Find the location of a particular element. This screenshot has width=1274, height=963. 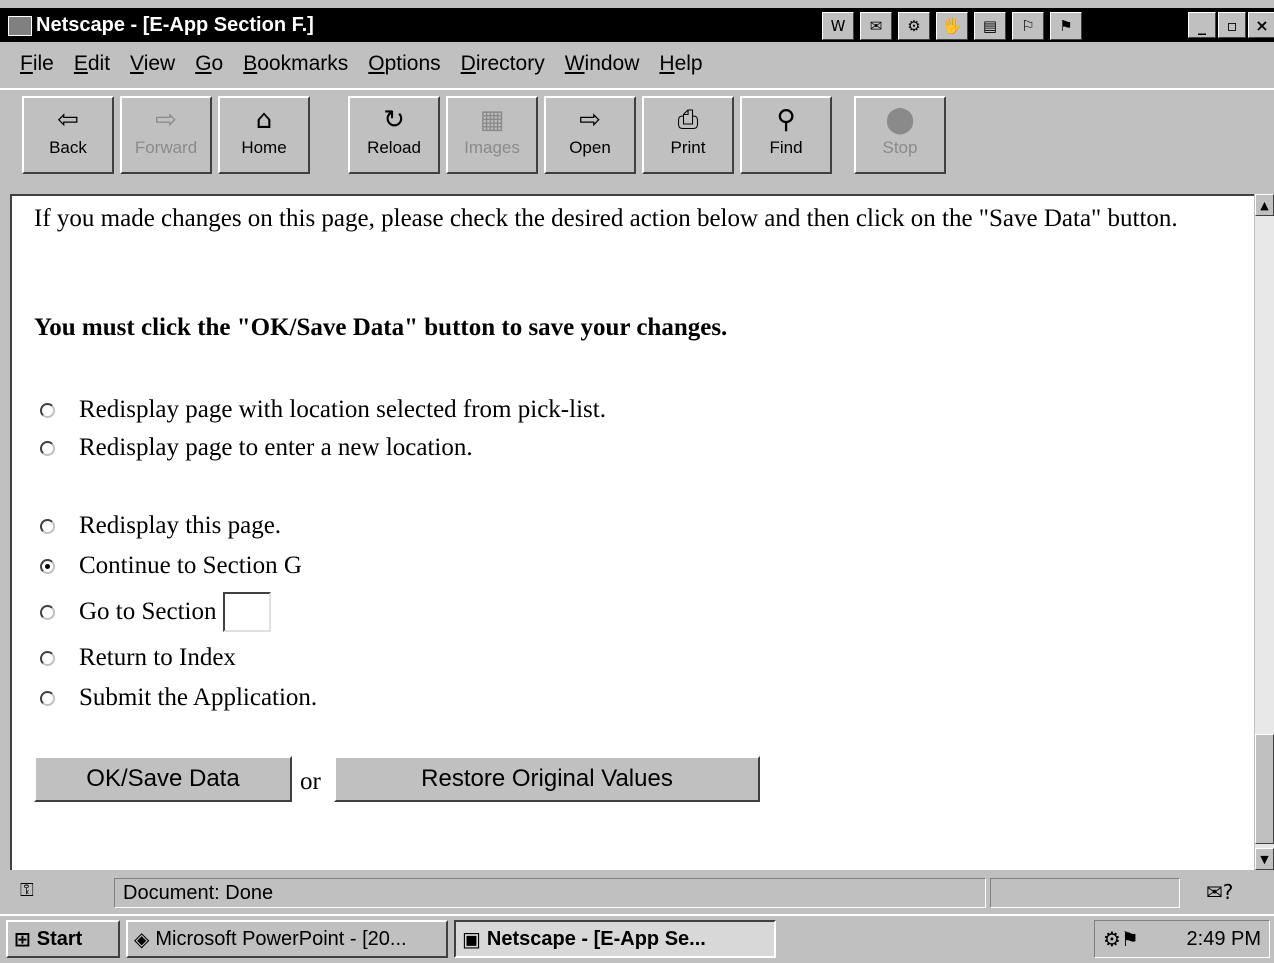

images-label: Images is located at coordinates (492, 147).